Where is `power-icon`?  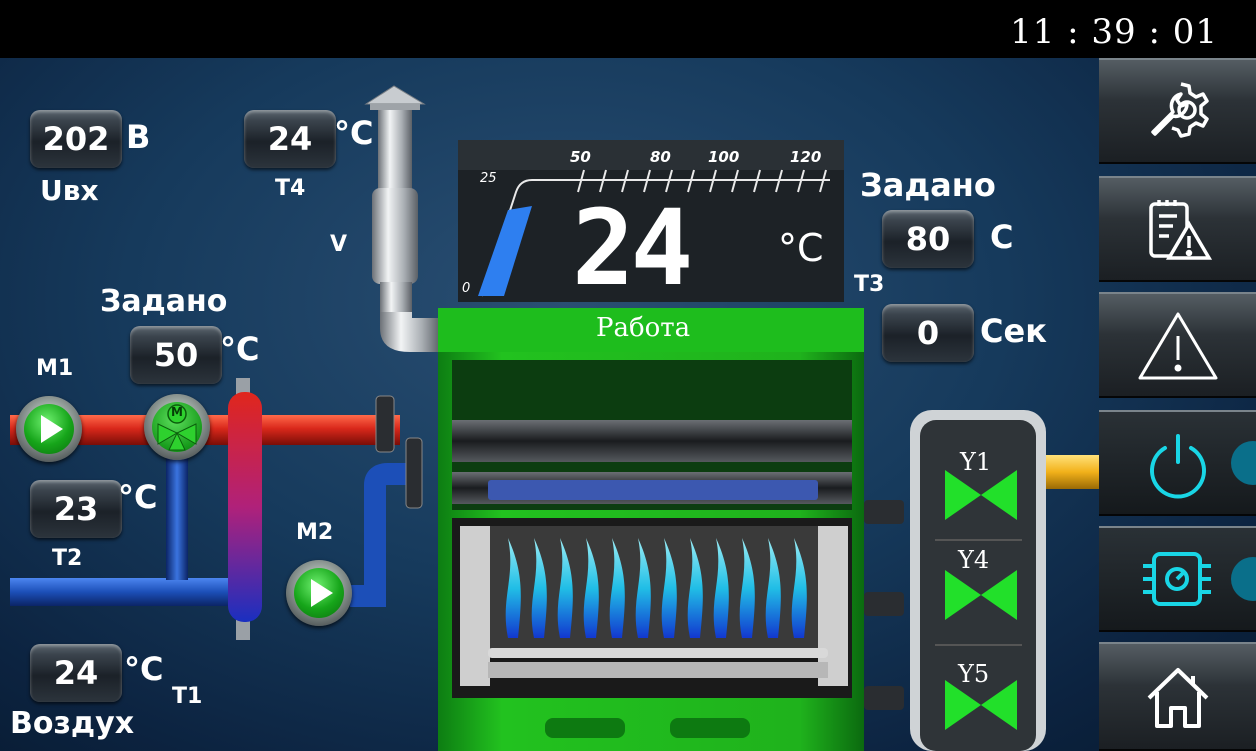 power-icon is located at coordinates (1203, 466).